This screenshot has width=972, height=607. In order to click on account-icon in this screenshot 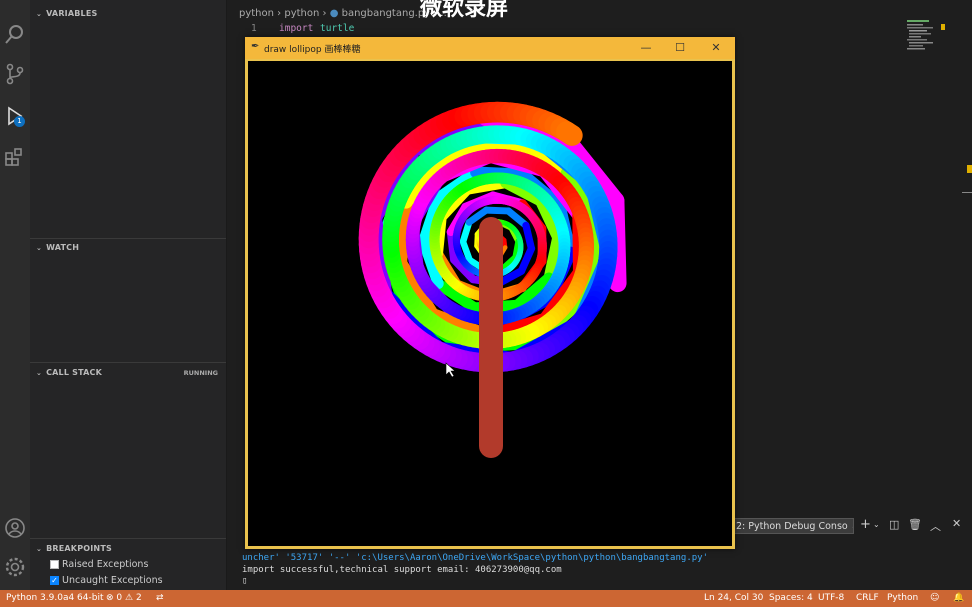, I will do `click(15, 528)`.